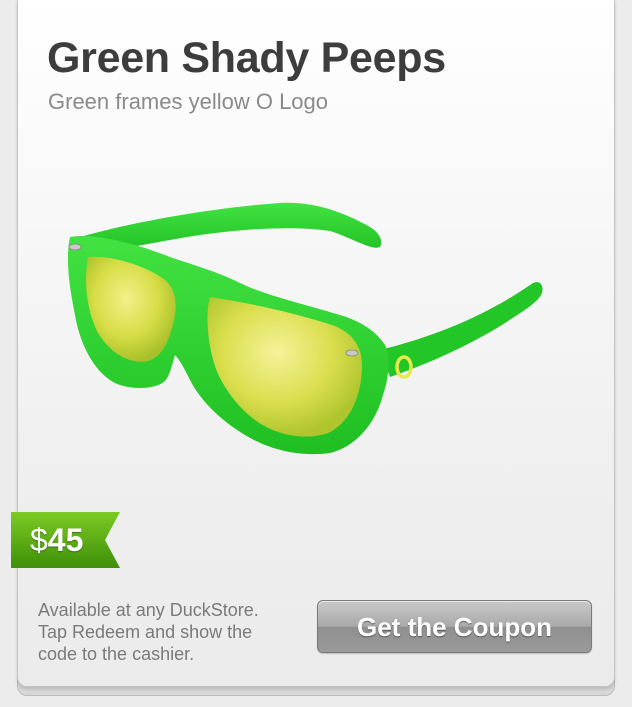 This screenshot has width=632, height=707. Describe the element at coordinates (65, 540) in the screenshot. I see `price-amount: 45` at that location.